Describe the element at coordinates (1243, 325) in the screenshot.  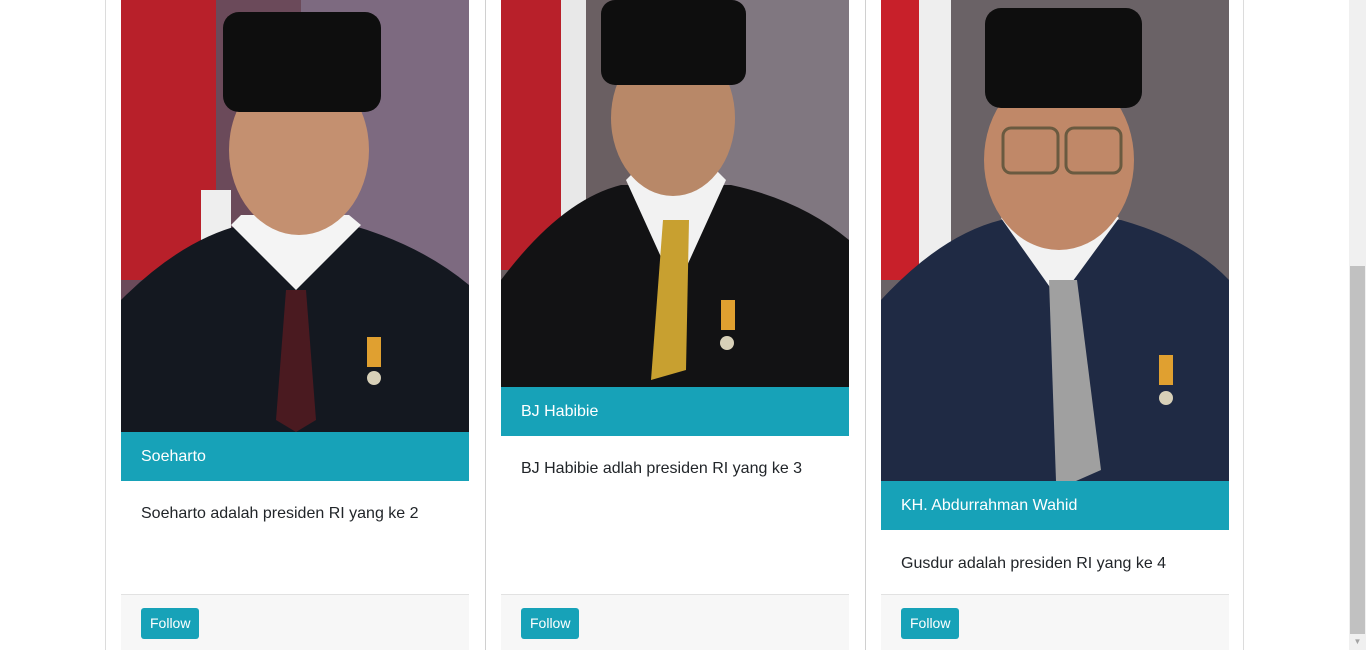
I see `container-border-right` at that location.